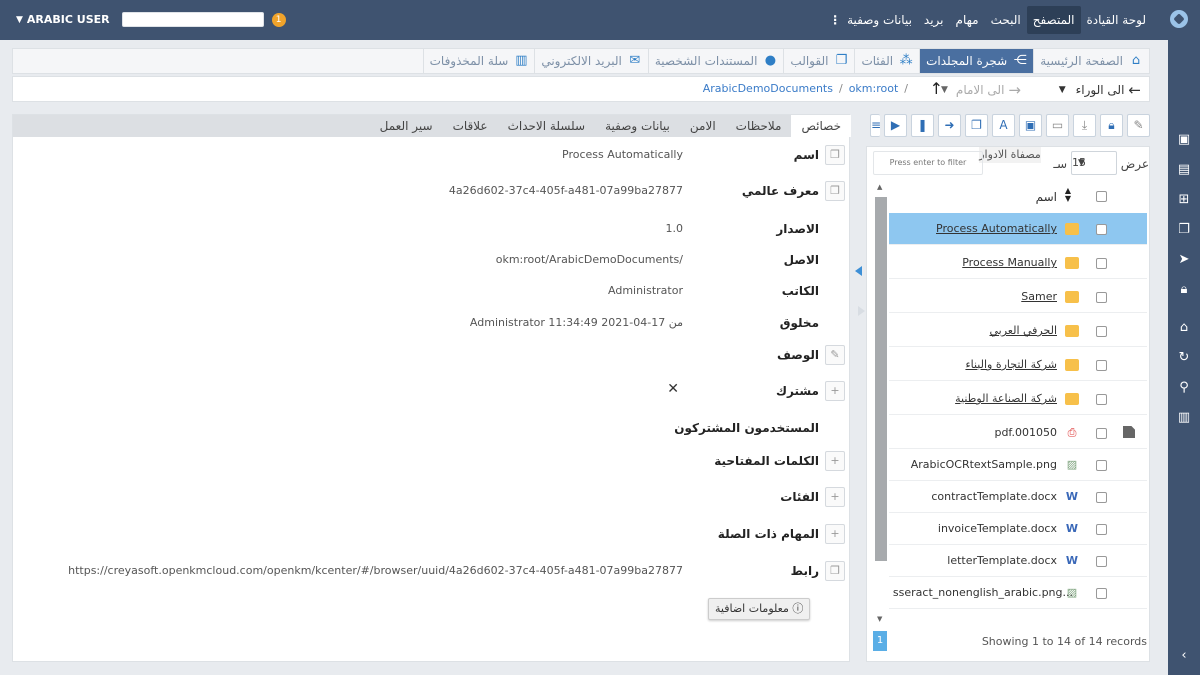 This screenshot has width=1200, height=675. Describe the element at coordinates (967, 20) in the screenshot. I see `menu-tasks: مهام` at that location.